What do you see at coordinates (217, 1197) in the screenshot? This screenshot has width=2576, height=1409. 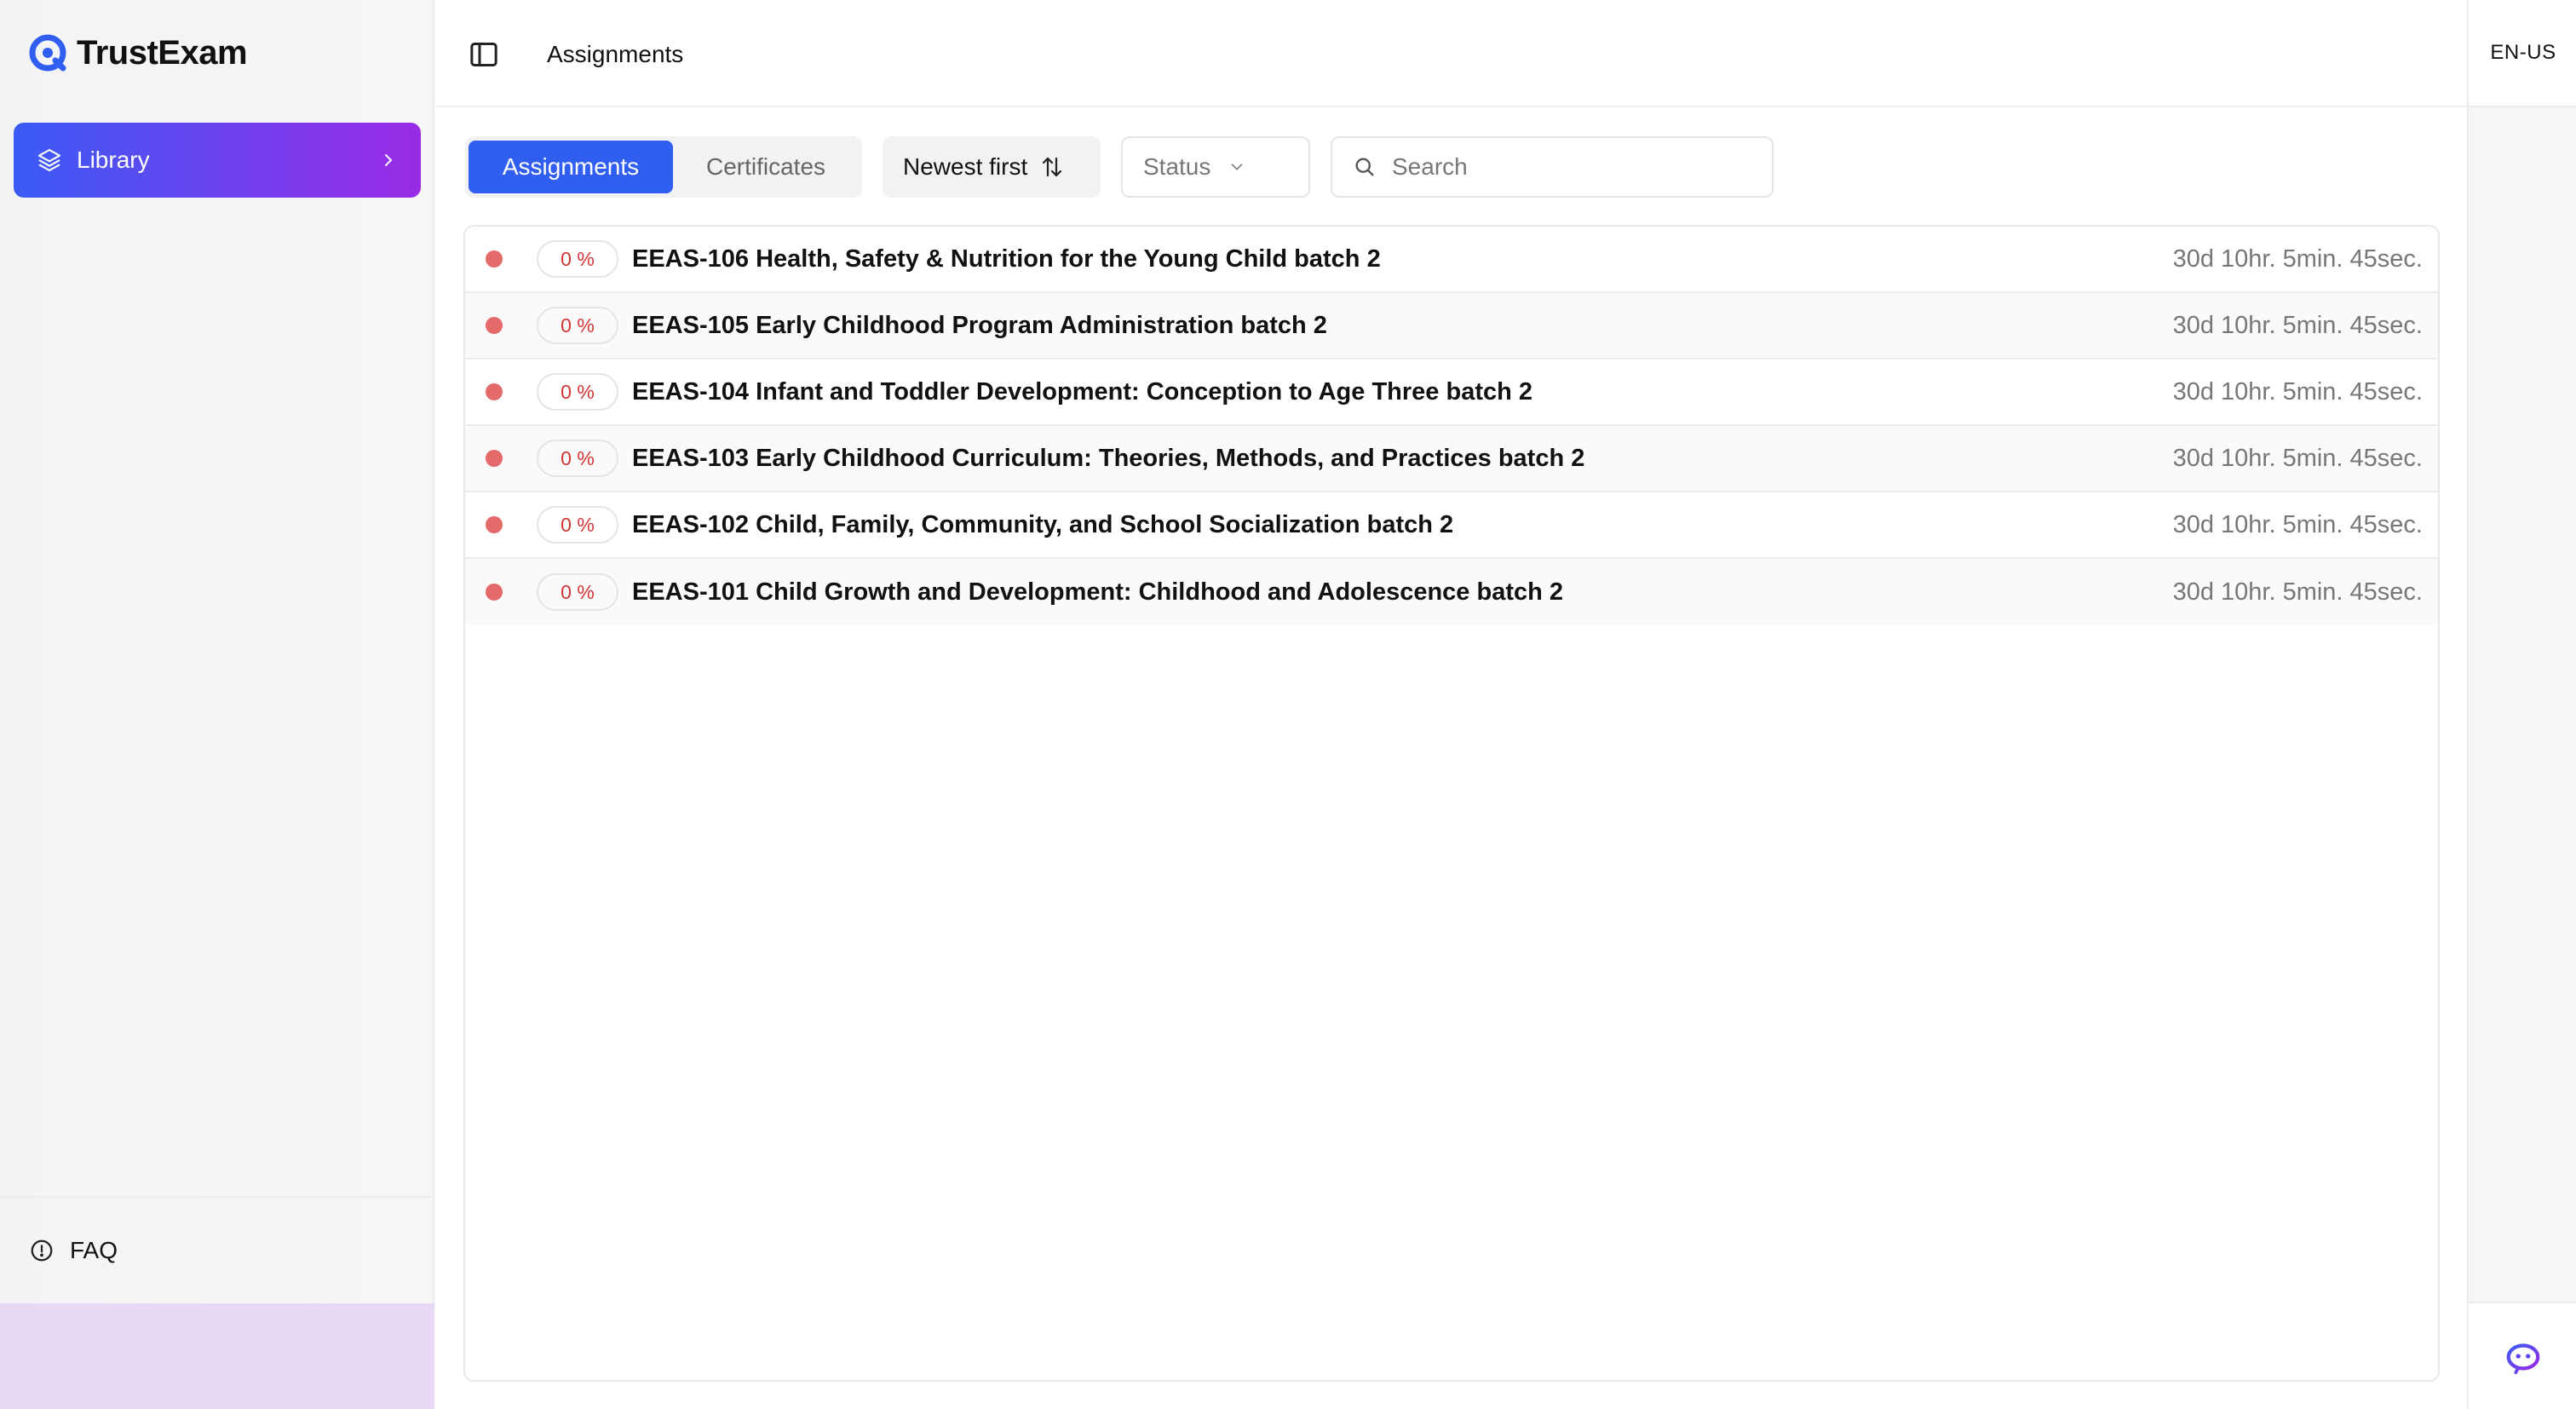 I see `sidebar-divider` at bounding box center [217, 1197].